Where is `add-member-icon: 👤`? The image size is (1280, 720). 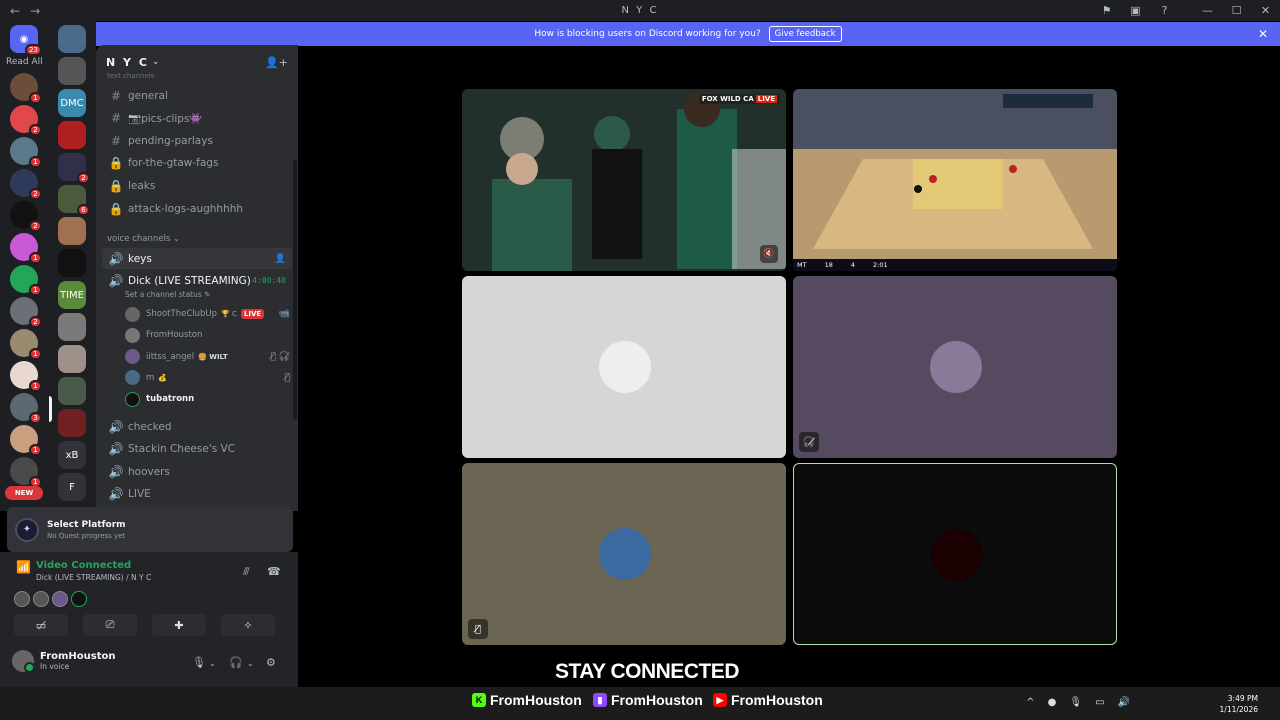 add-member-icon: 👤 is located at coordinates (280, 259).